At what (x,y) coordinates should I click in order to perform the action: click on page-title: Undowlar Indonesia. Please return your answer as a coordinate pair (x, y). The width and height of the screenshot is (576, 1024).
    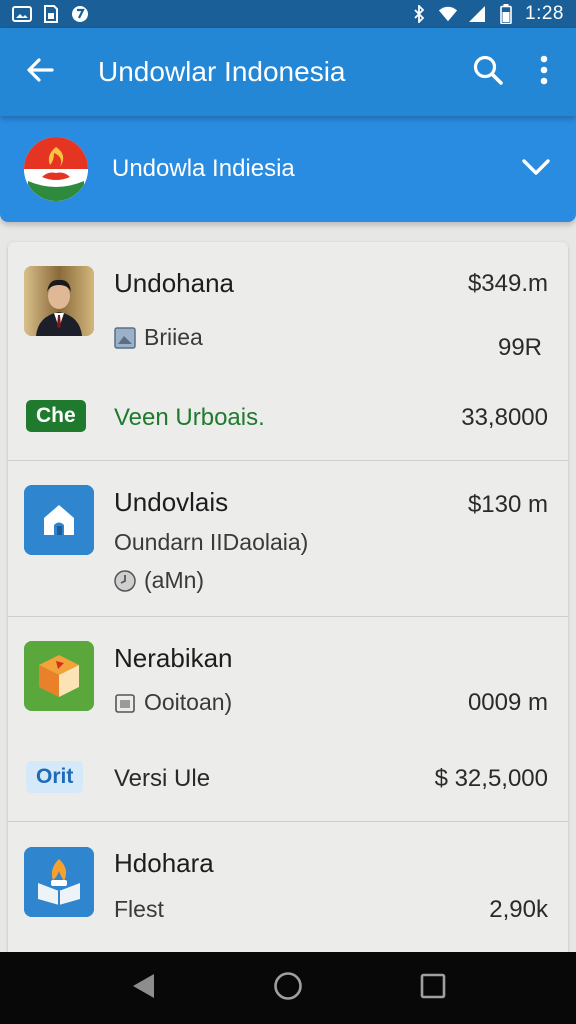
    Looking at the image, I should click on (222, 71).